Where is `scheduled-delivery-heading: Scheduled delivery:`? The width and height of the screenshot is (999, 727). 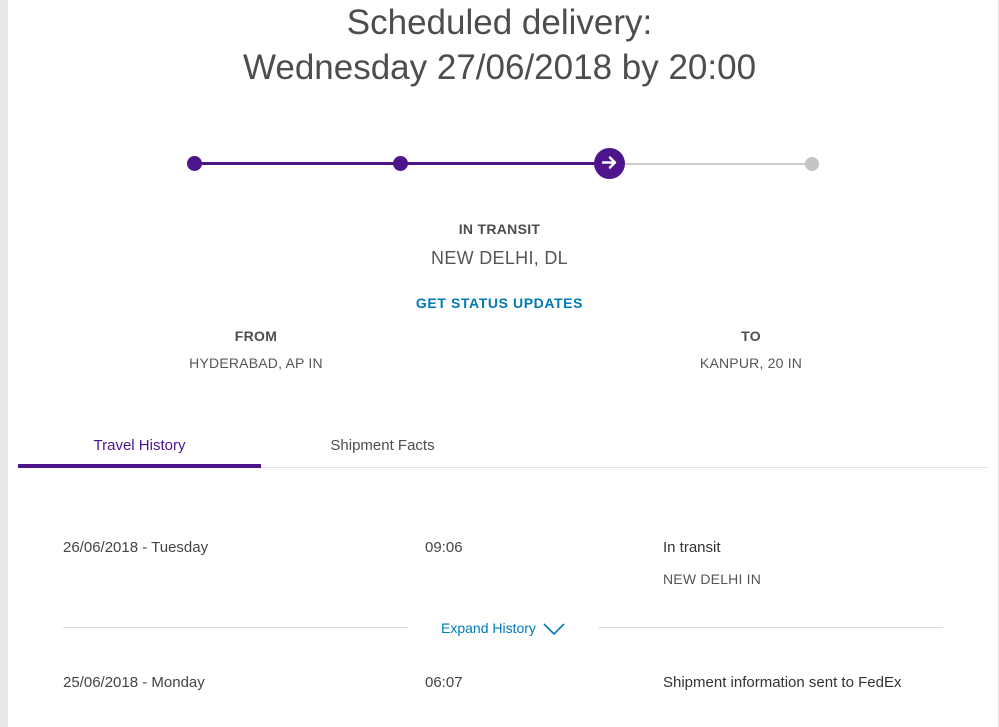 scheduled-delivery-heading: Scheduled delivery: is located at coordinates (499, 22).